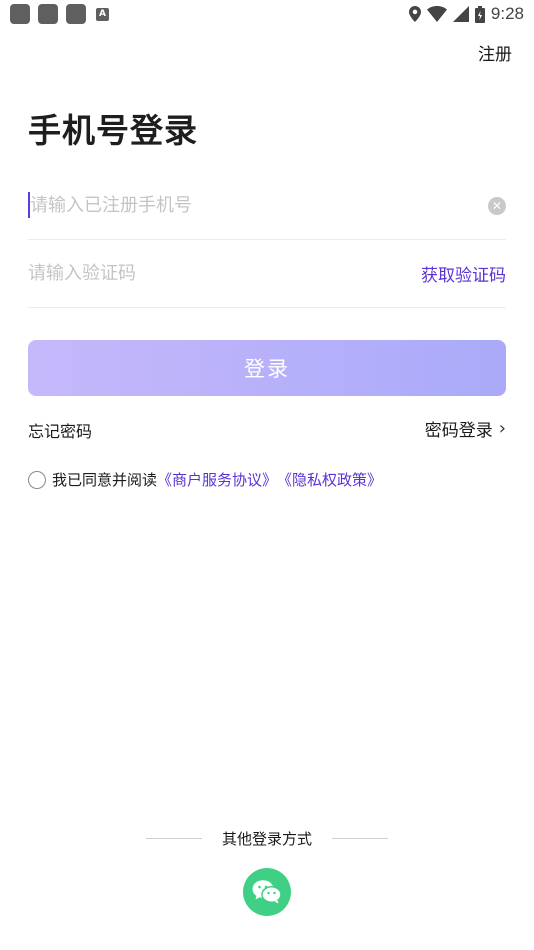  I want to click on code-field: 获取验证码, so click(267, 274).